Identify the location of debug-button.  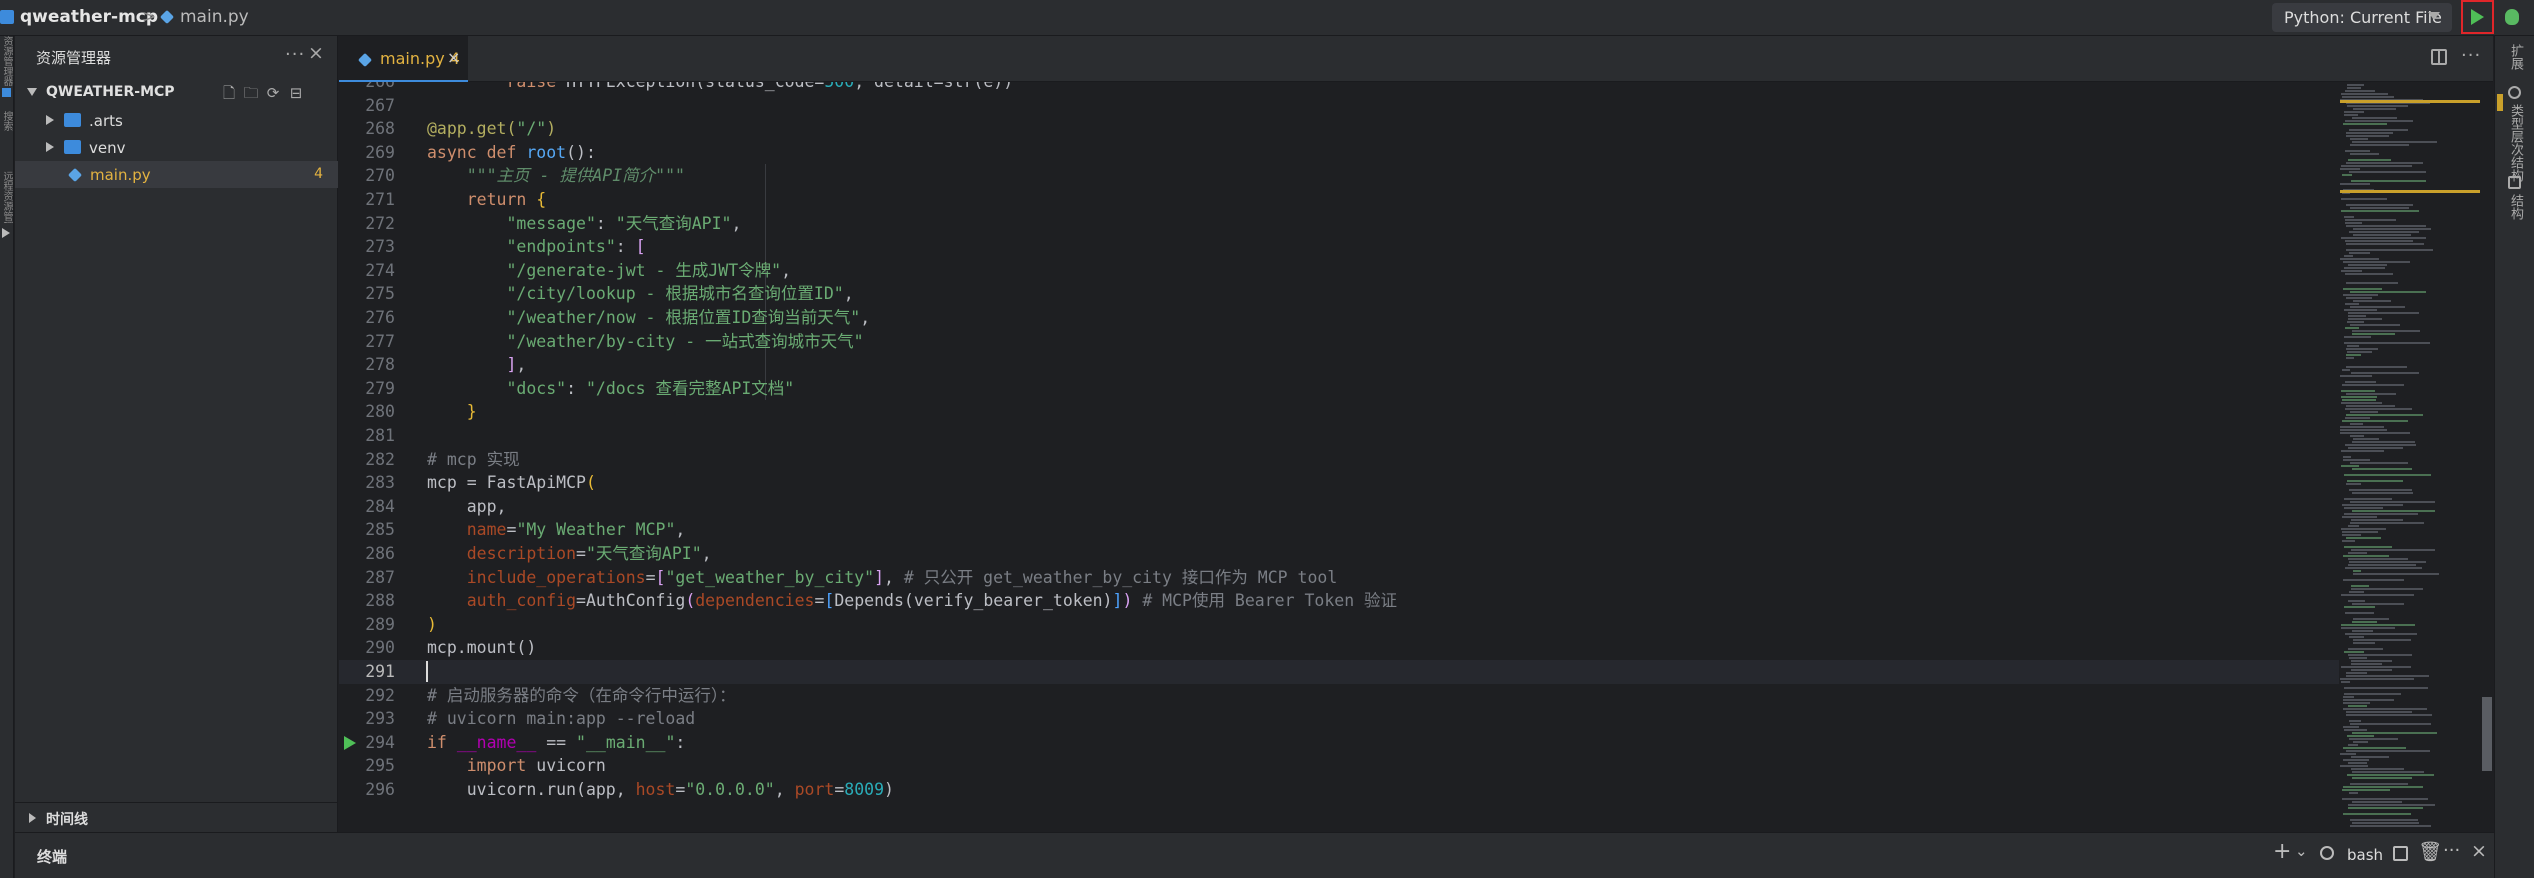
(2512, 17).